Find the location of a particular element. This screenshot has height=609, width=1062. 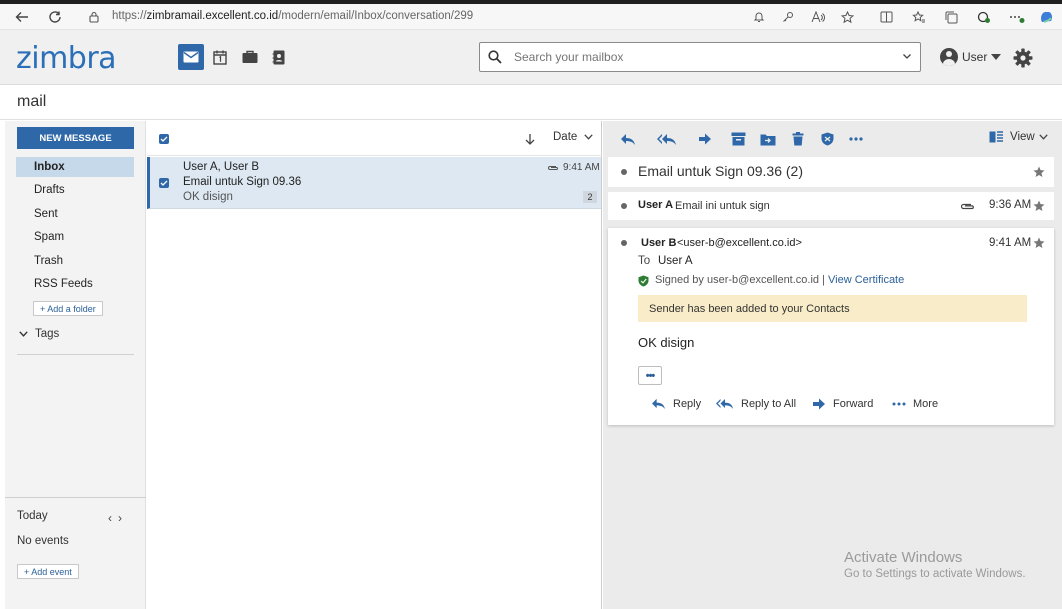

spam-shield-icon is located at coordinates (827, 139).